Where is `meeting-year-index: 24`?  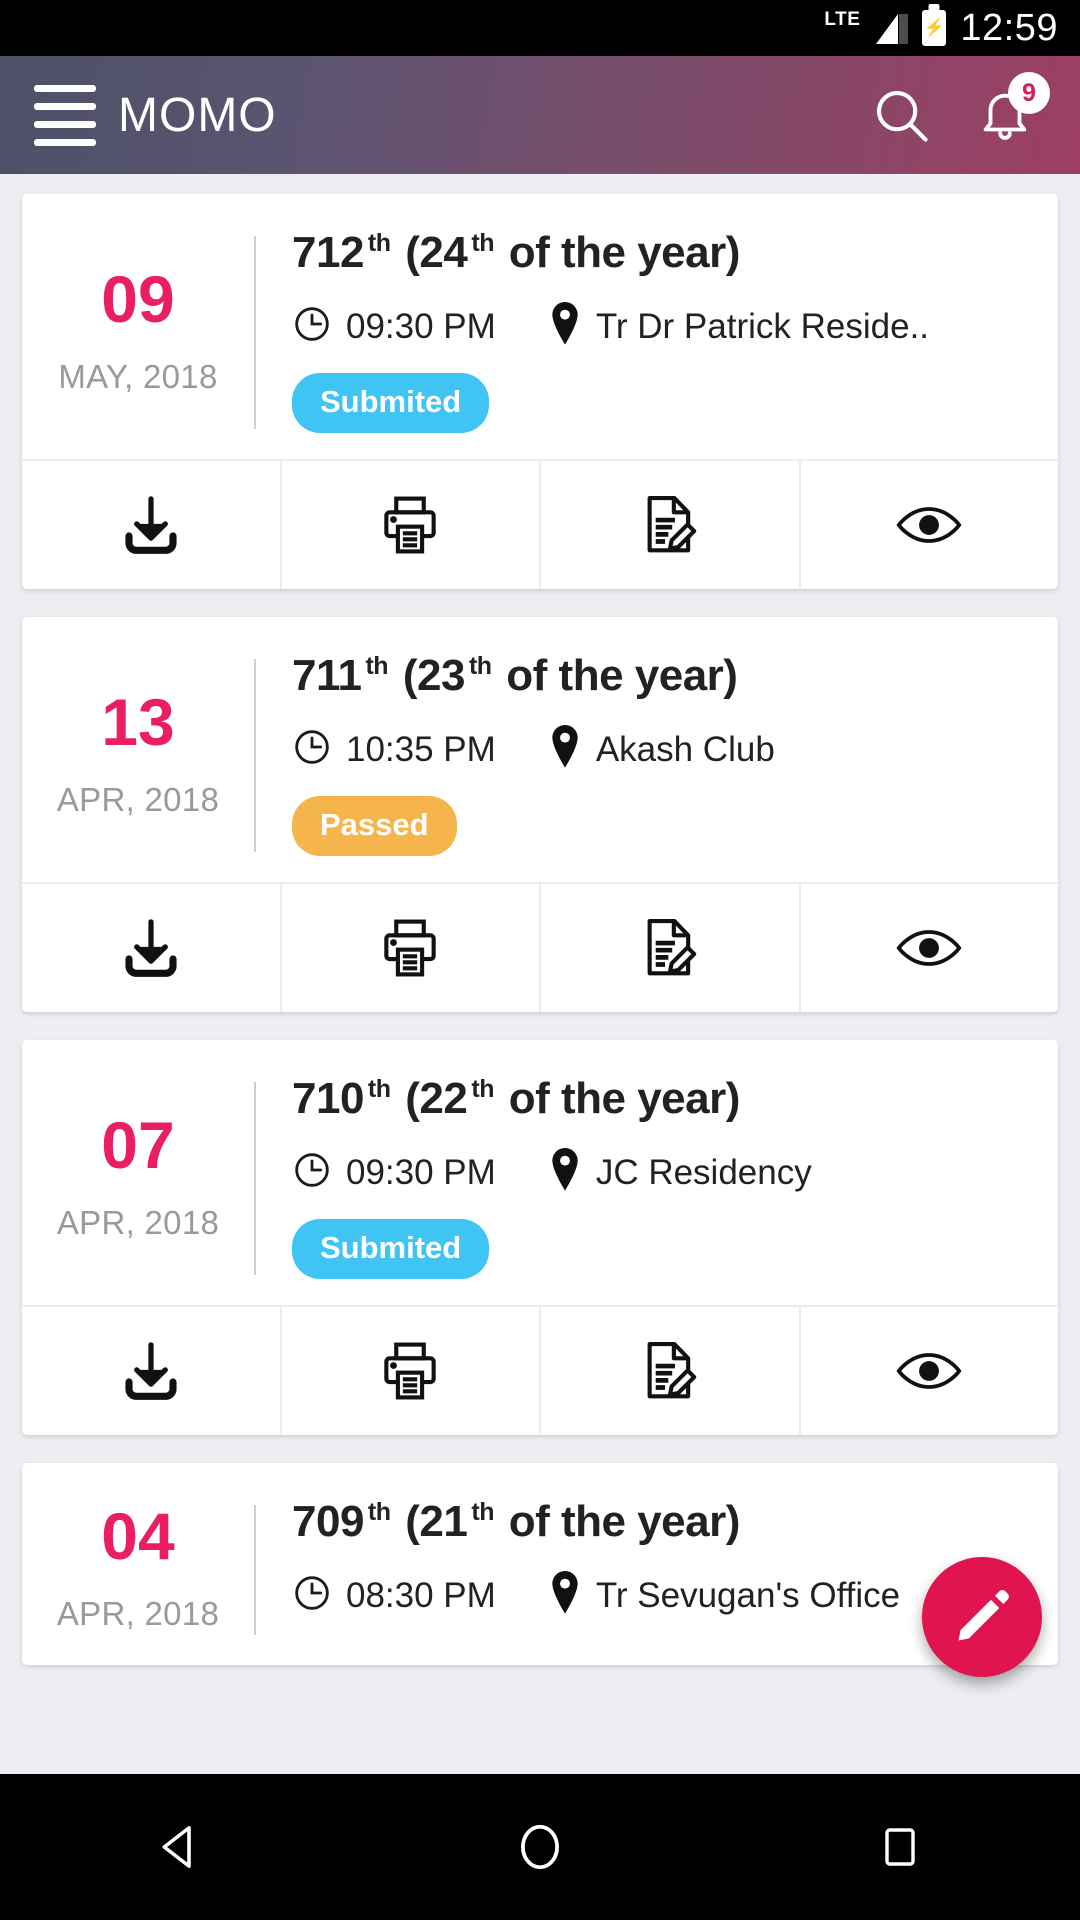
meeting-year-index: 24 is located at coordinates (443, 252).